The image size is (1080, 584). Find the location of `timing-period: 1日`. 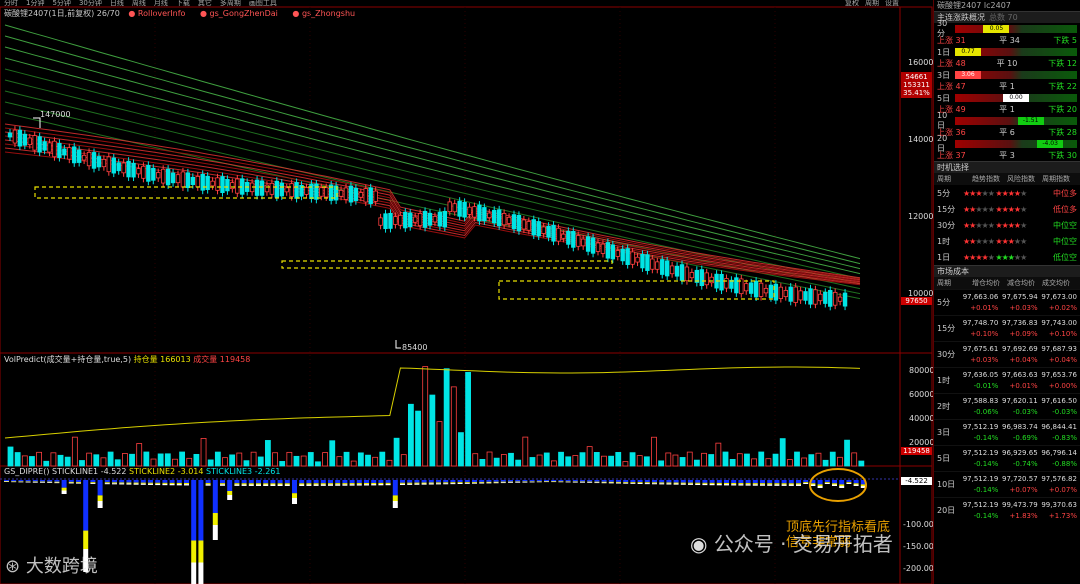

timing-period: 1日 is located at coordinates (944, 257).